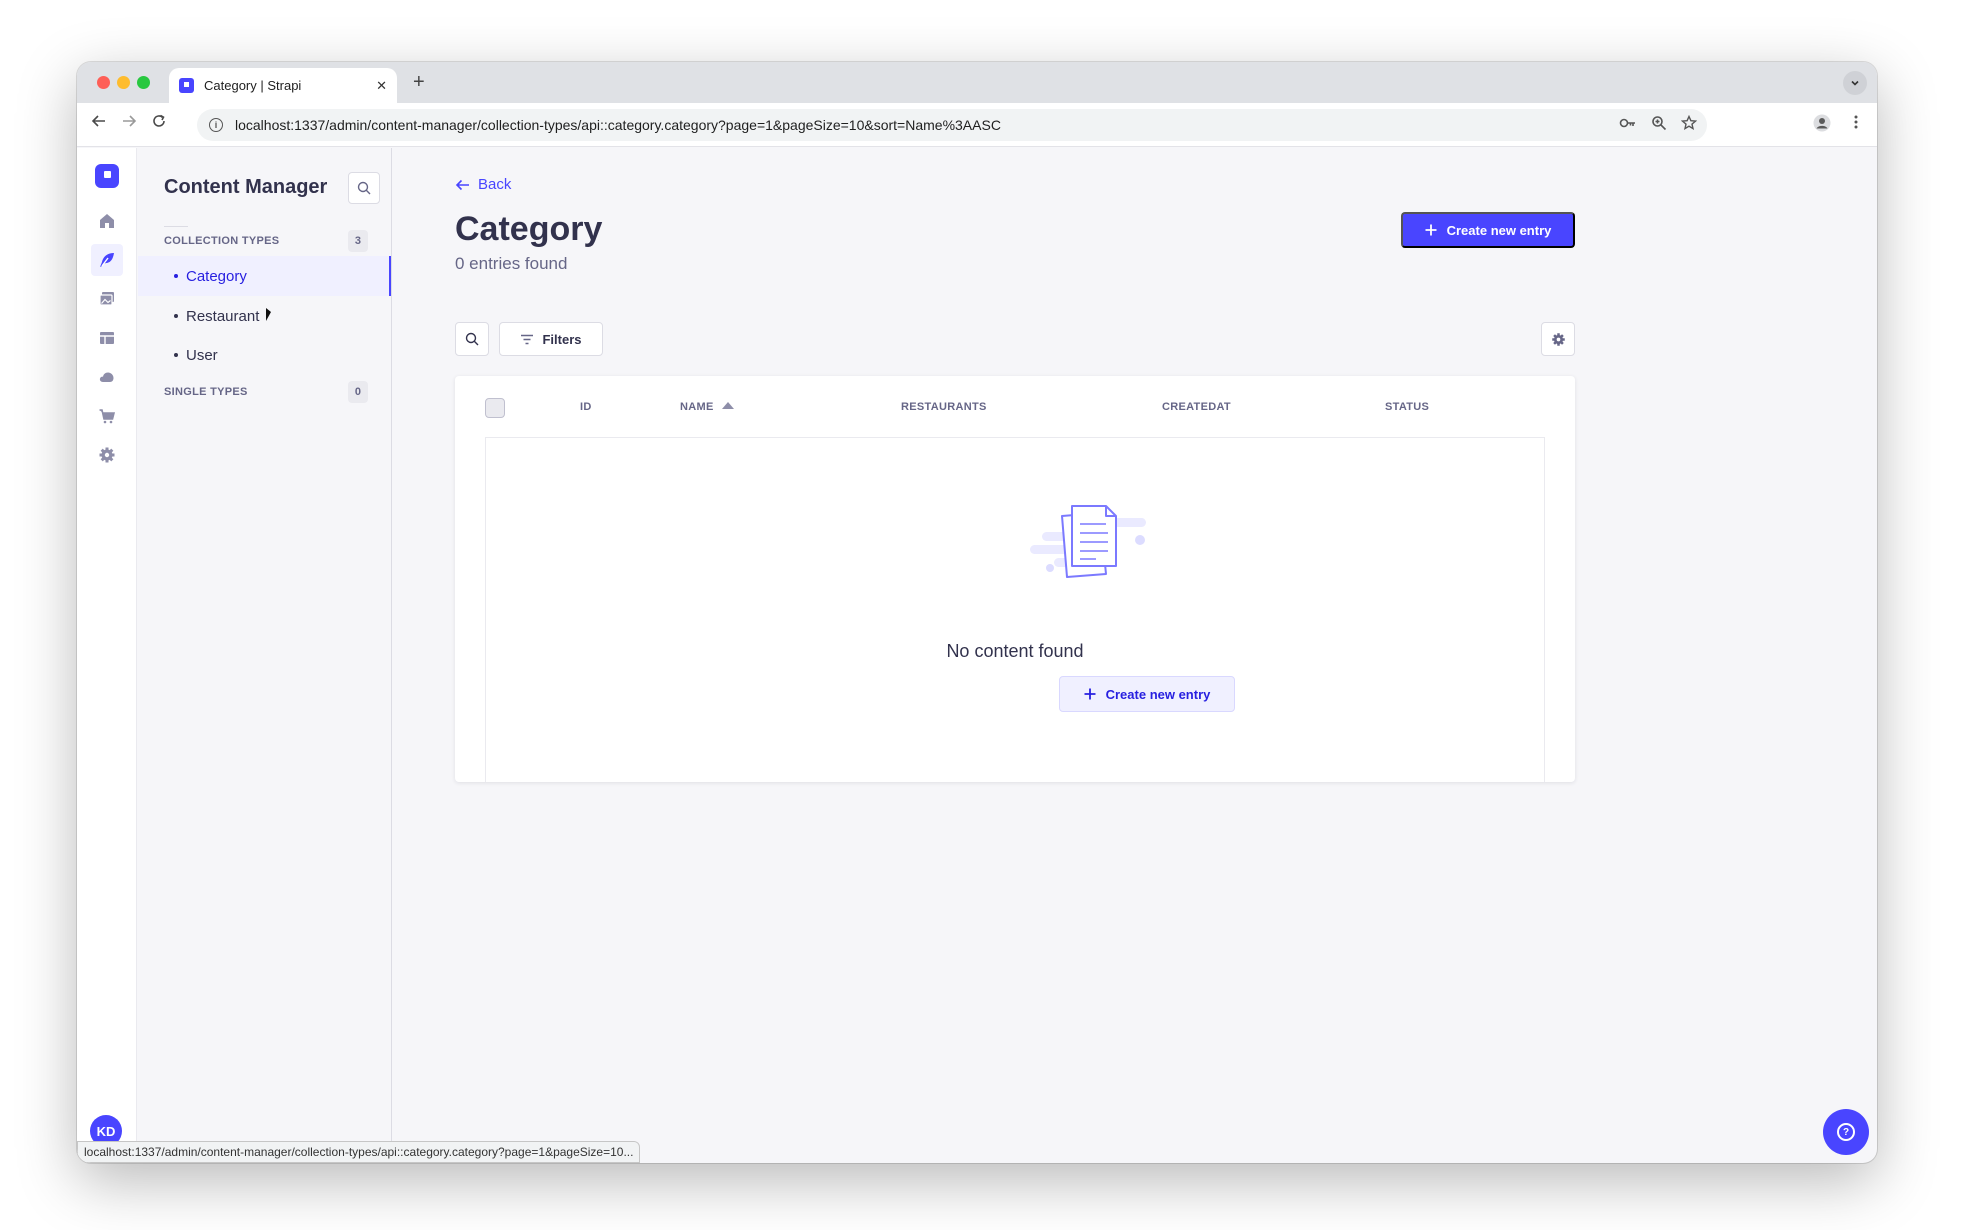 The width and height of the screenshot is (1964, 1230). What do you see at coordinates (264, 276) in the screenshot?
I see `sidebar-item-category: Category` at bounding box center [264, 276].